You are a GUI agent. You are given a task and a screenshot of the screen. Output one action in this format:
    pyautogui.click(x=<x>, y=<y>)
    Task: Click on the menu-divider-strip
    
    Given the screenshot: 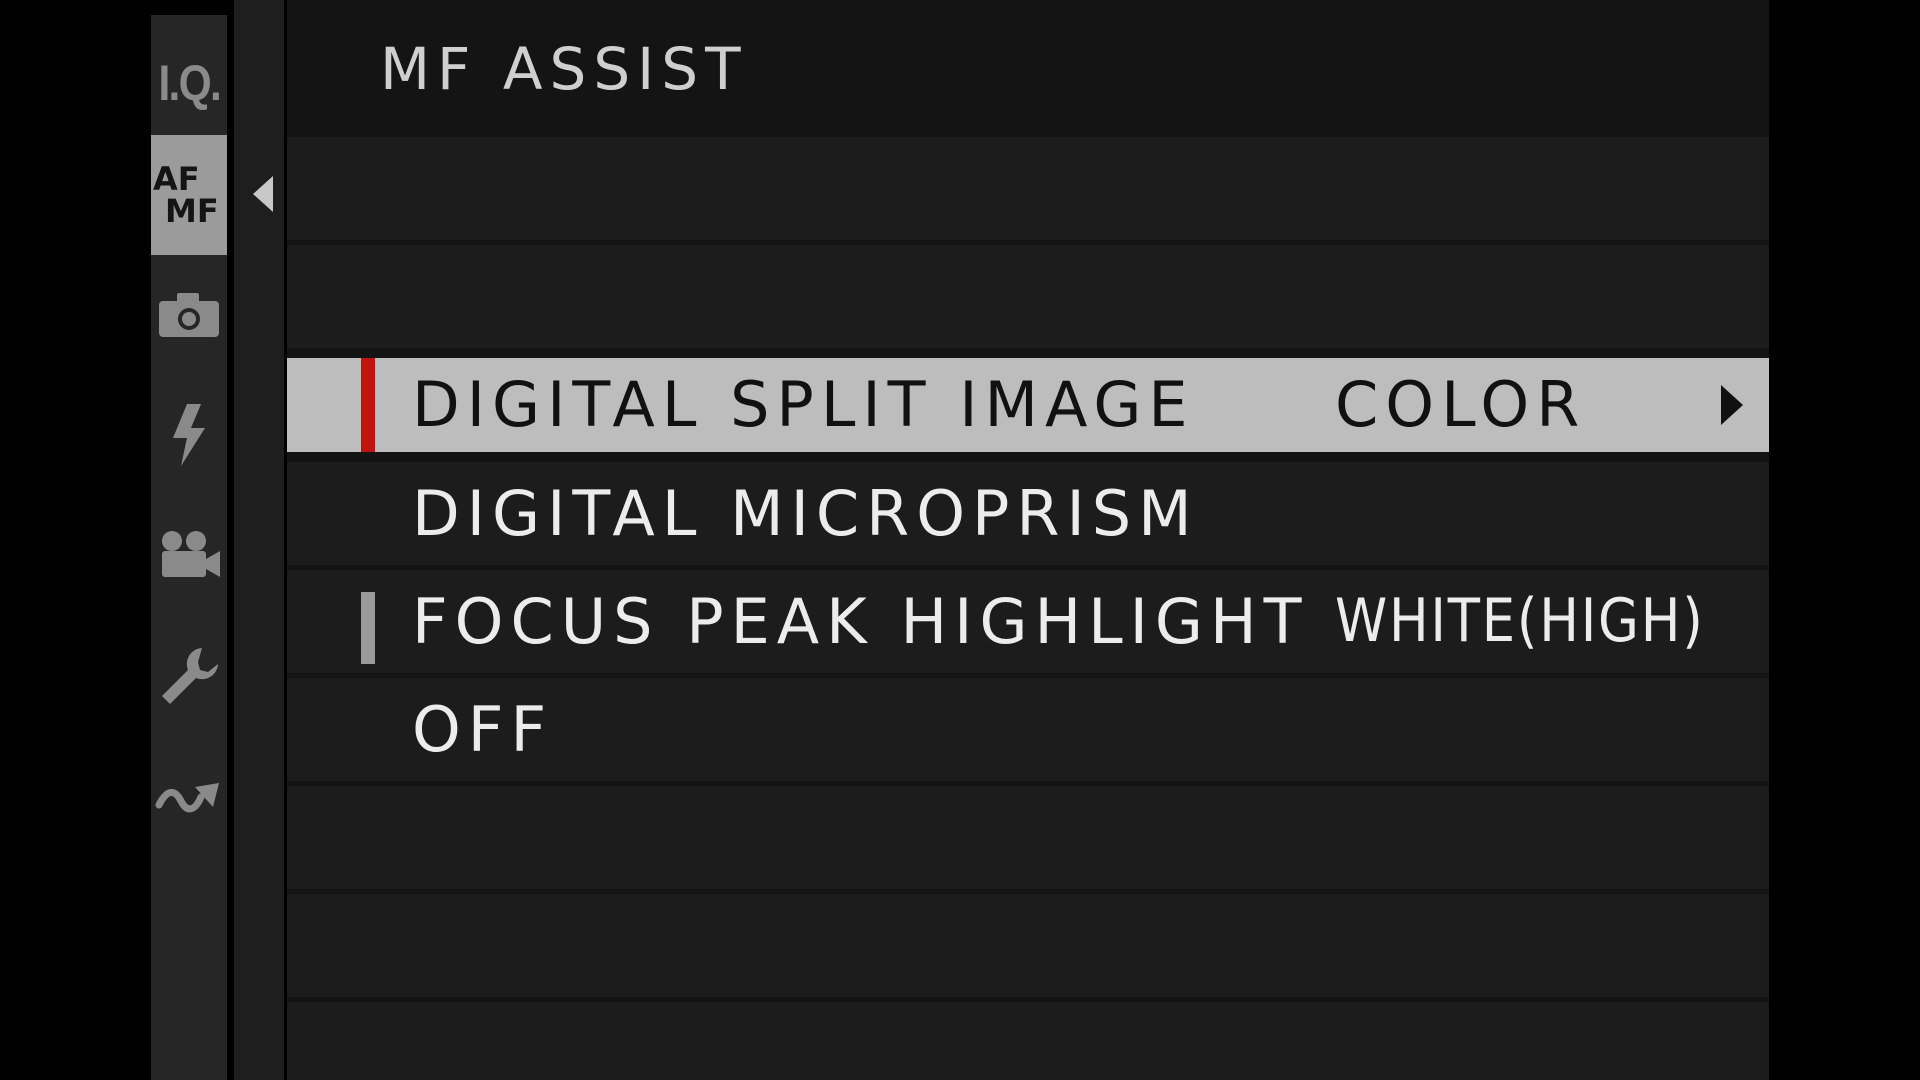 What is the action you would take?
    pyautogui.click(x=259, y=540)
    